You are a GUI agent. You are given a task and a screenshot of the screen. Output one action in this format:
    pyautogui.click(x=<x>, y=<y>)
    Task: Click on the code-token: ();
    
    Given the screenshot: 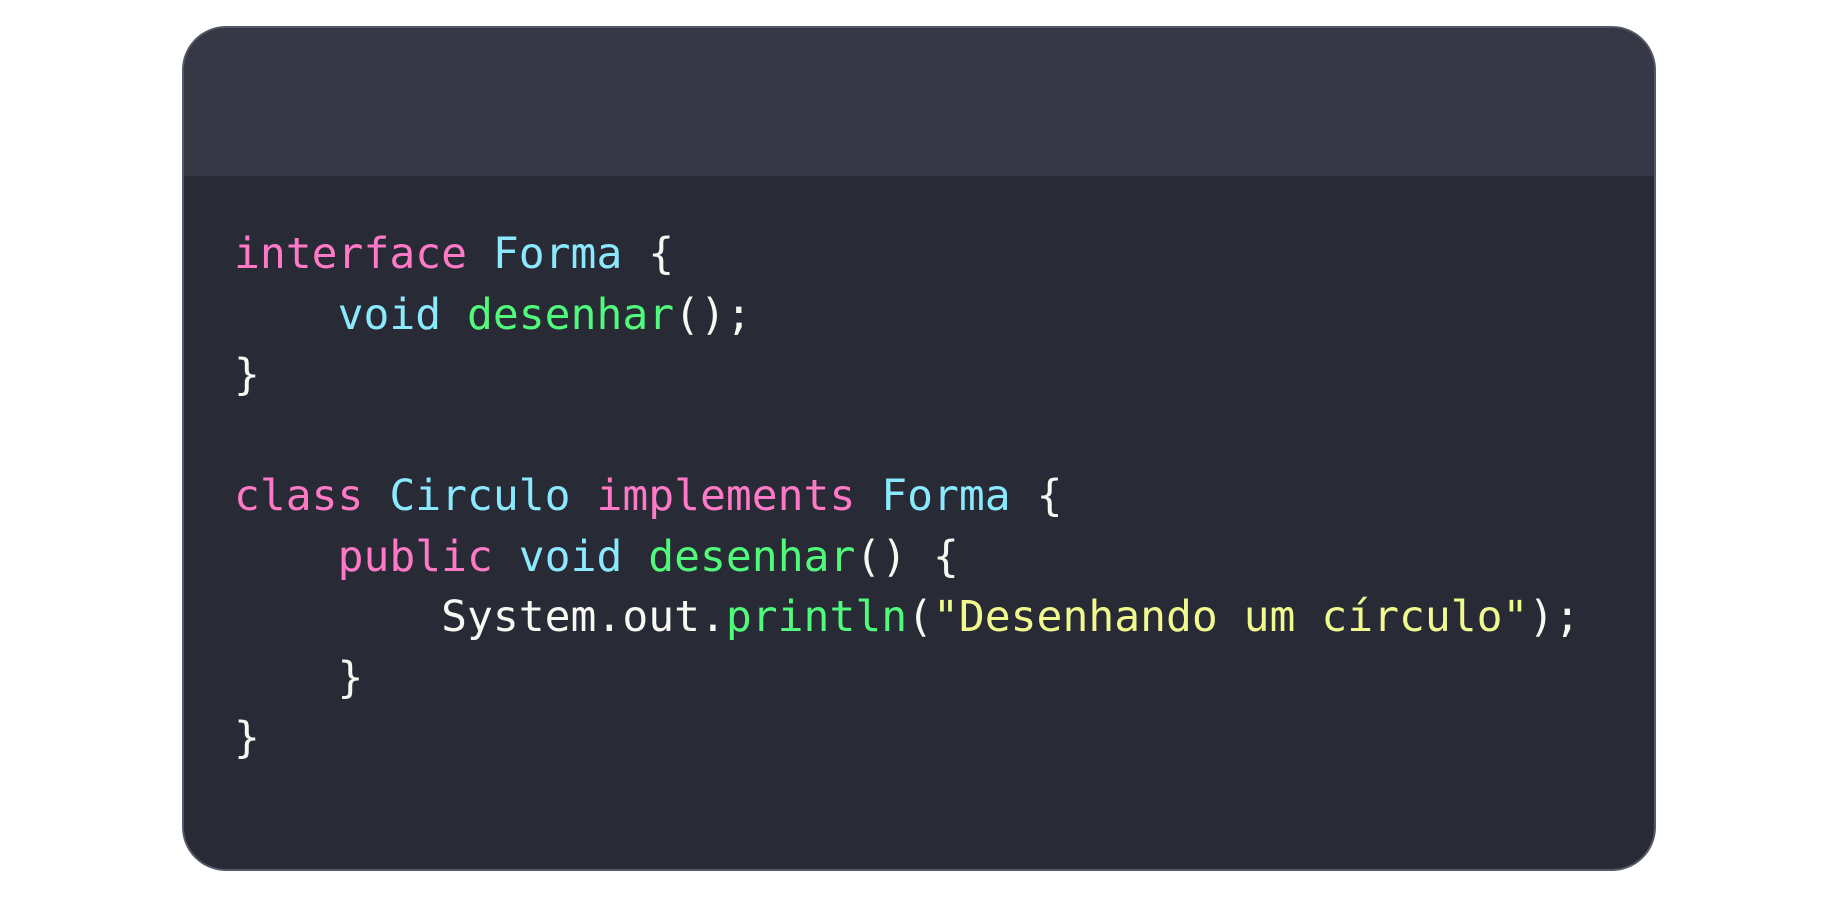 What is the action you would take?
    pyautogui.click(x=713, y=314)
    